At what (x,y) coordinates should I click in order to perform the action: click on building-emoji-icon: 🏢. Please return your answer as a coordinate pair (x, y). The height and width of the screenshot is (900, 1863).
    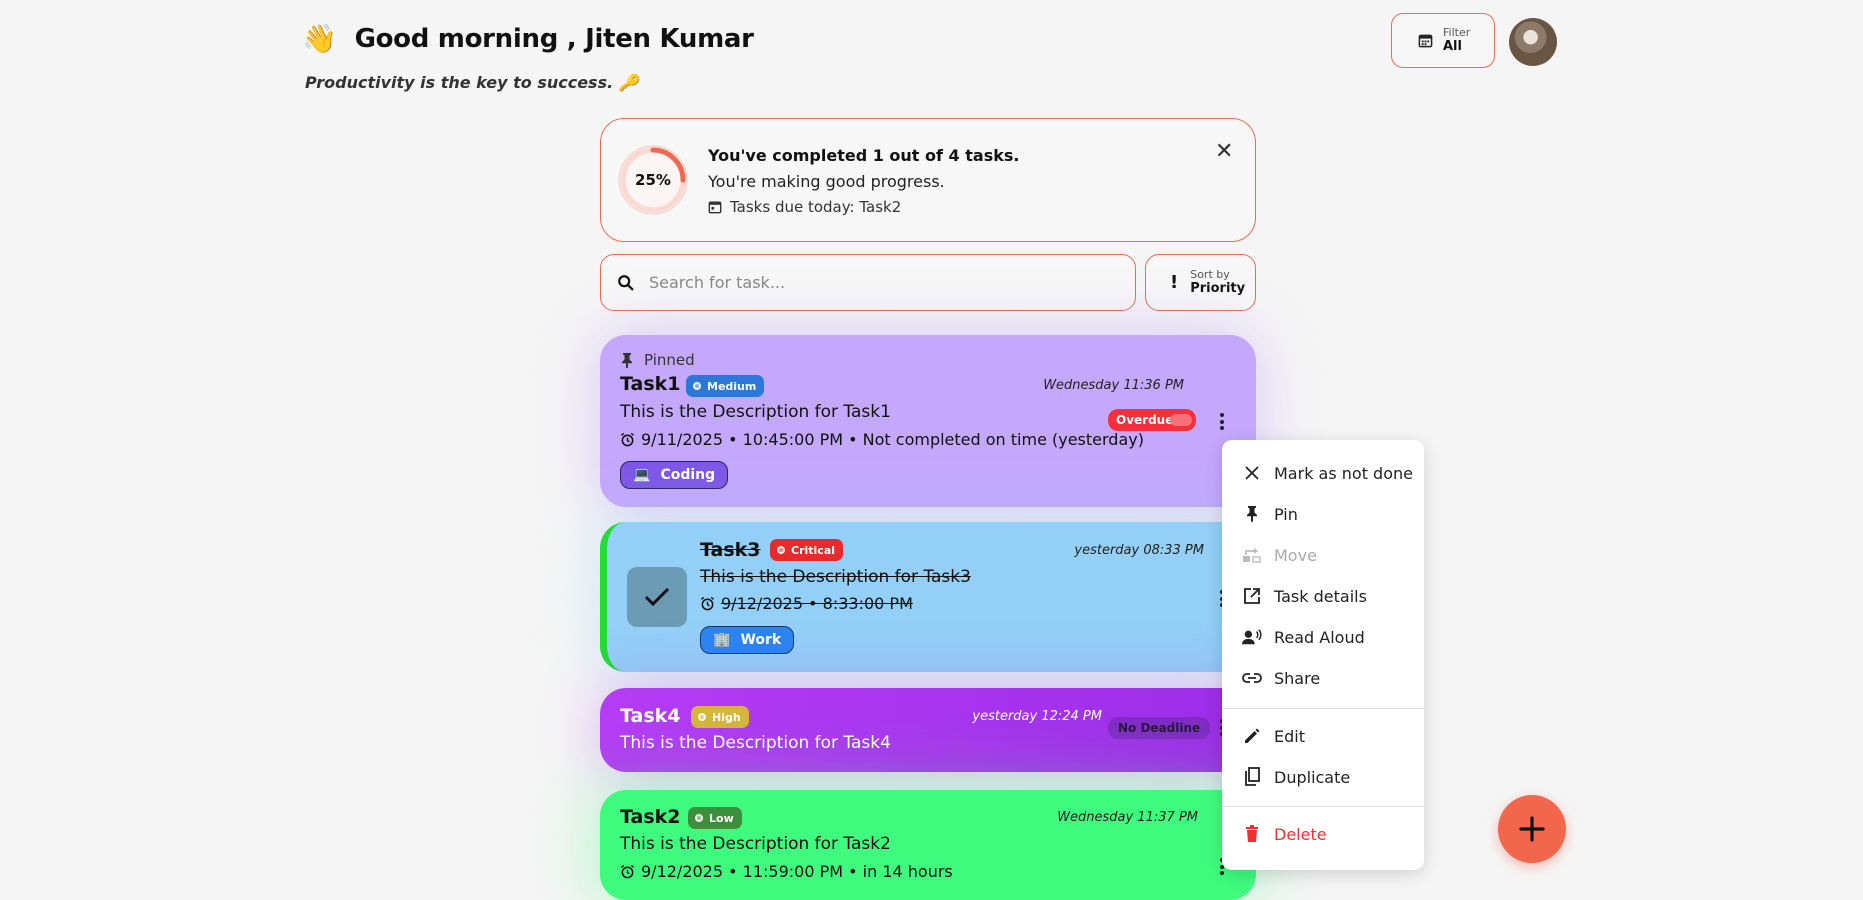
    Looking at the image, I should click on (722, 640).